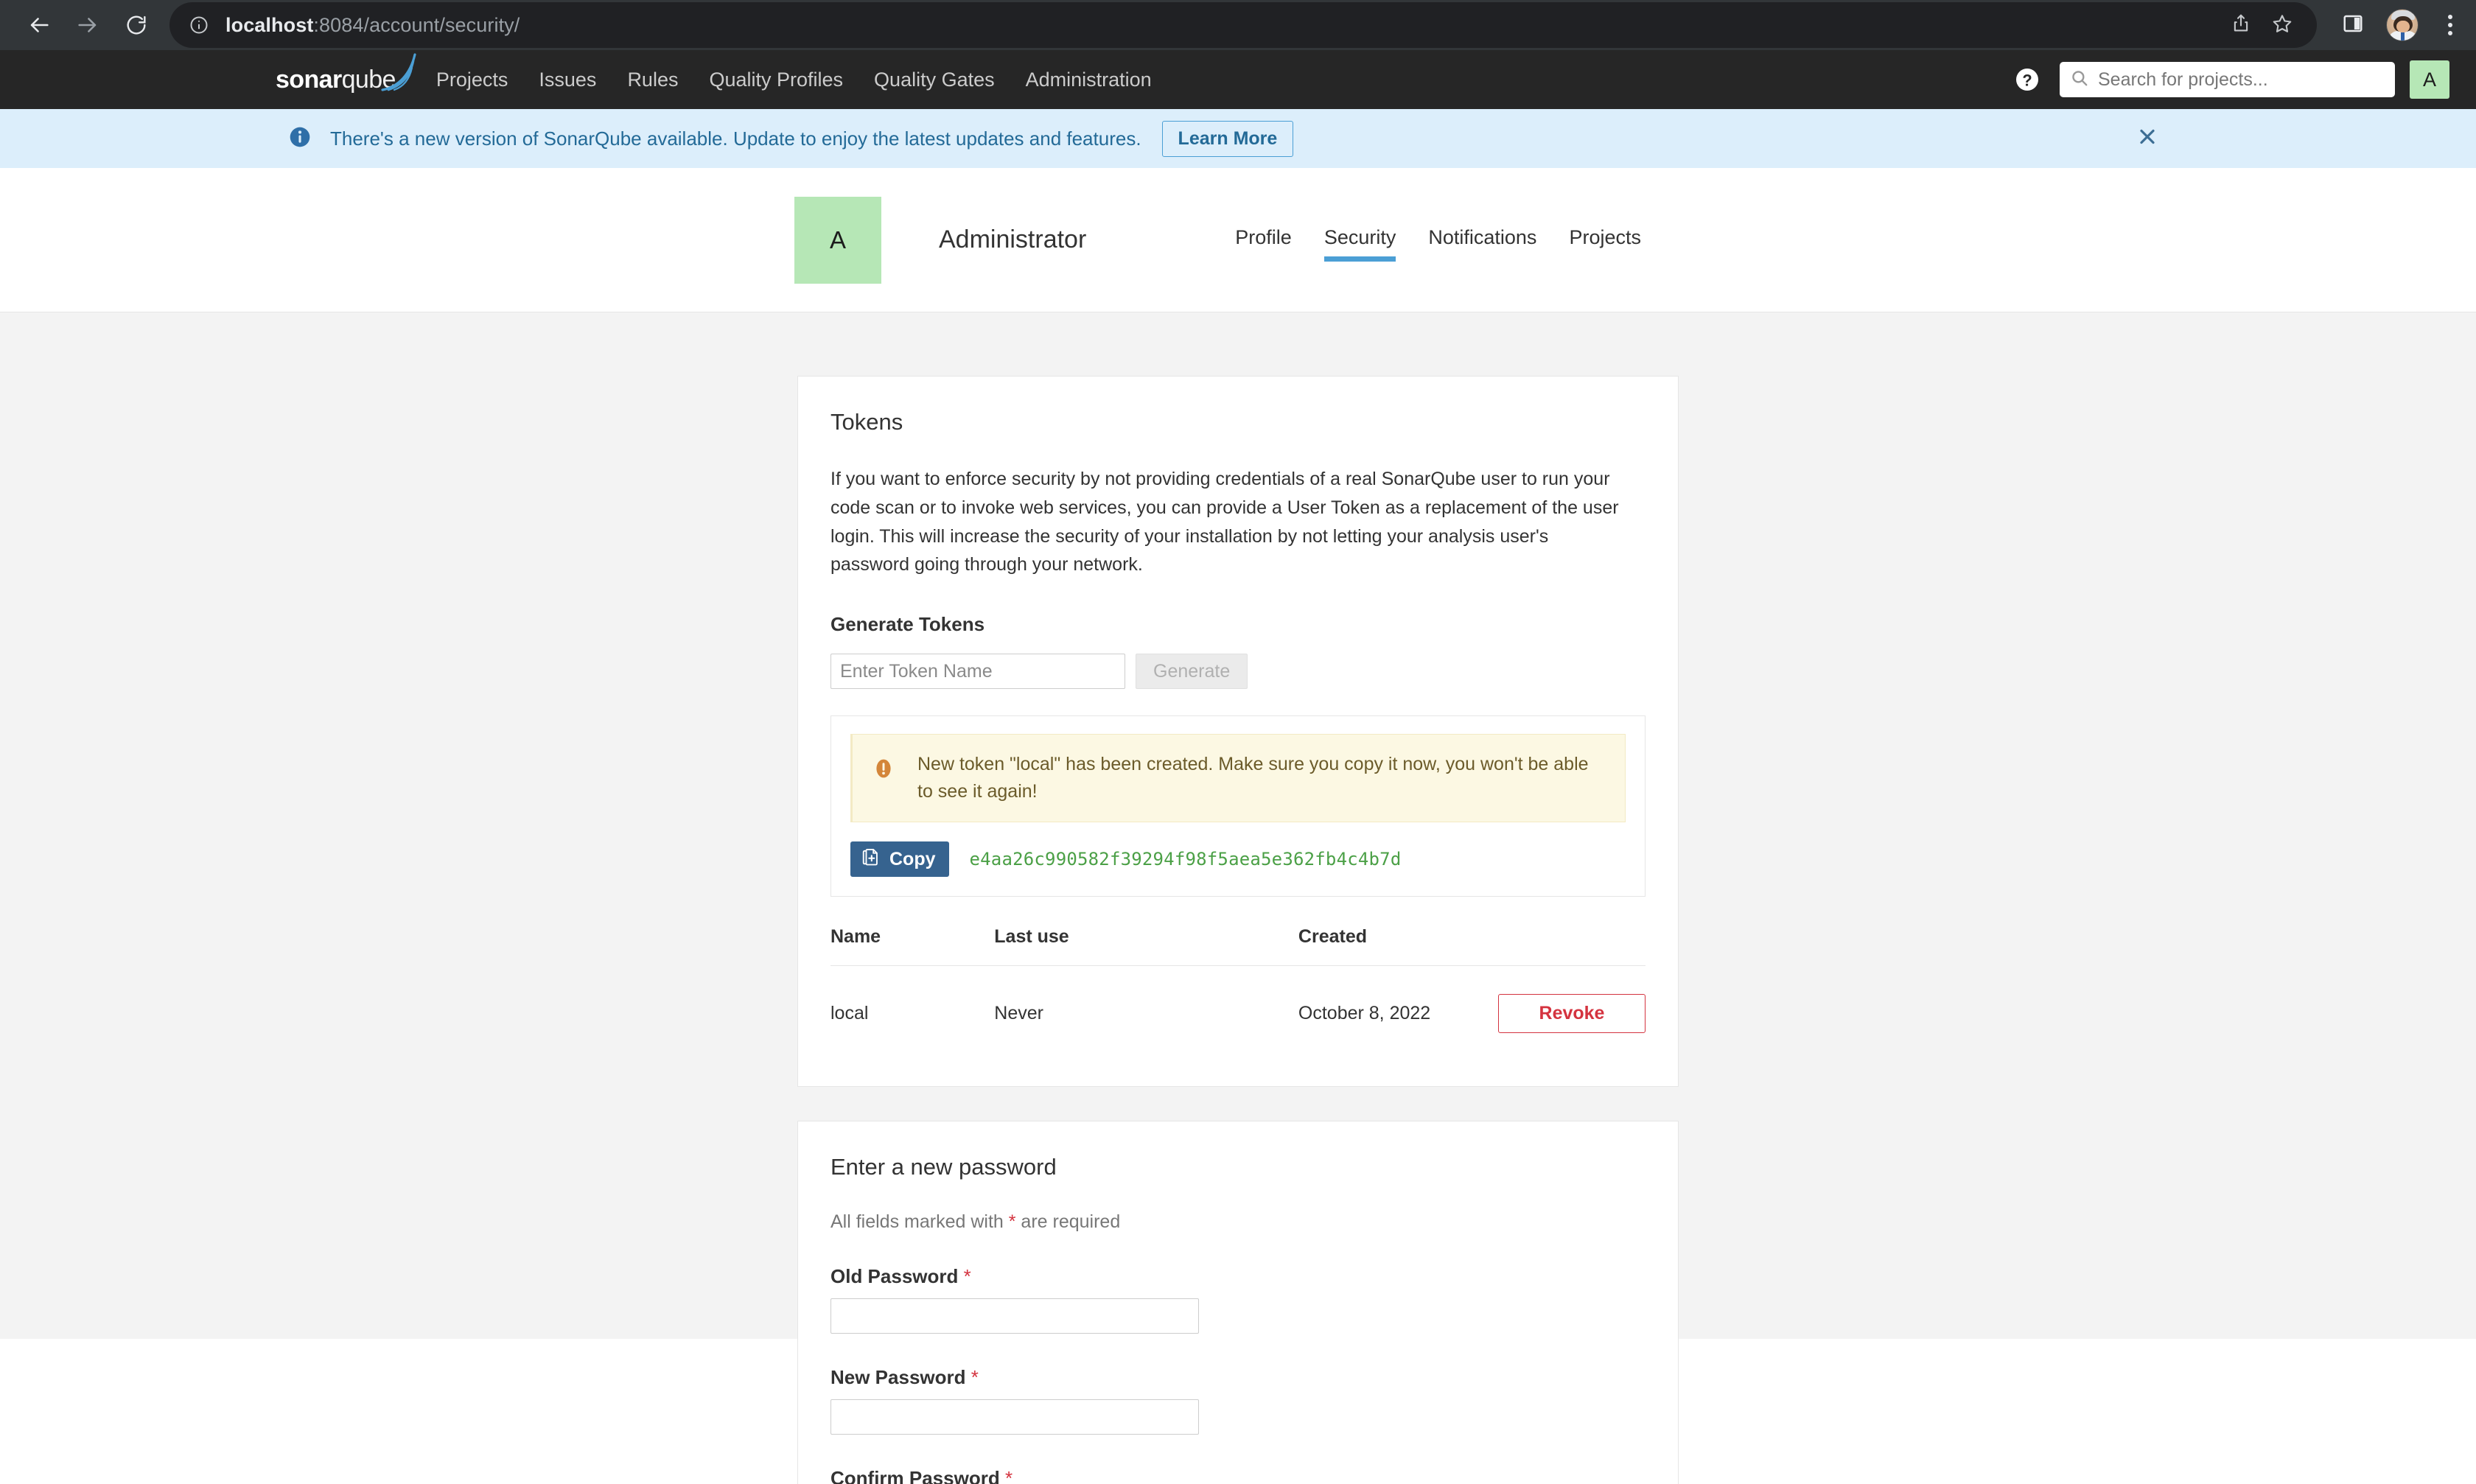 This screenshot has width=2476, height=1484. I want to click on share-icon, so click(2241, 25).